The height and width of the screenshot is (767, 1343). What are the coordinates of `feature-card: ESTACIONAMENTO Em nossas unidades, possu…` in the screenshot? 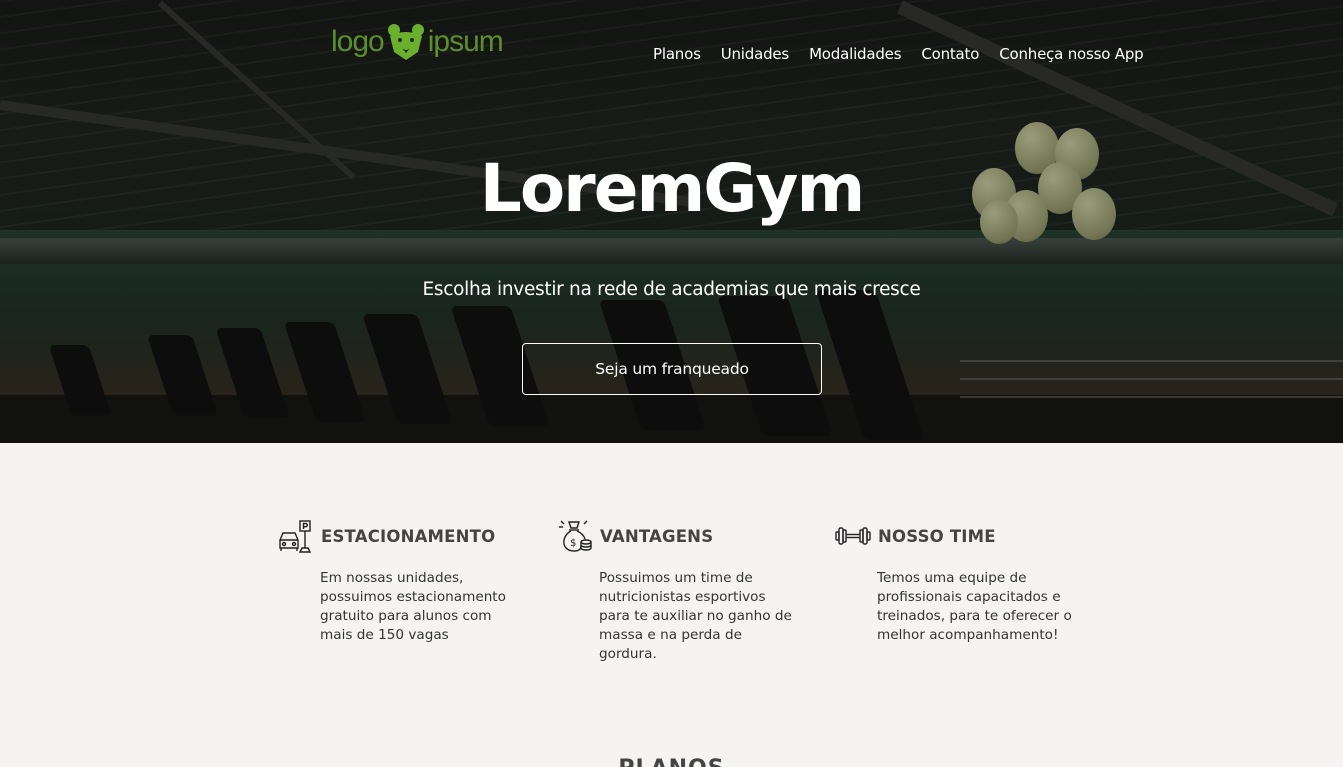 It's located at (398, 581).